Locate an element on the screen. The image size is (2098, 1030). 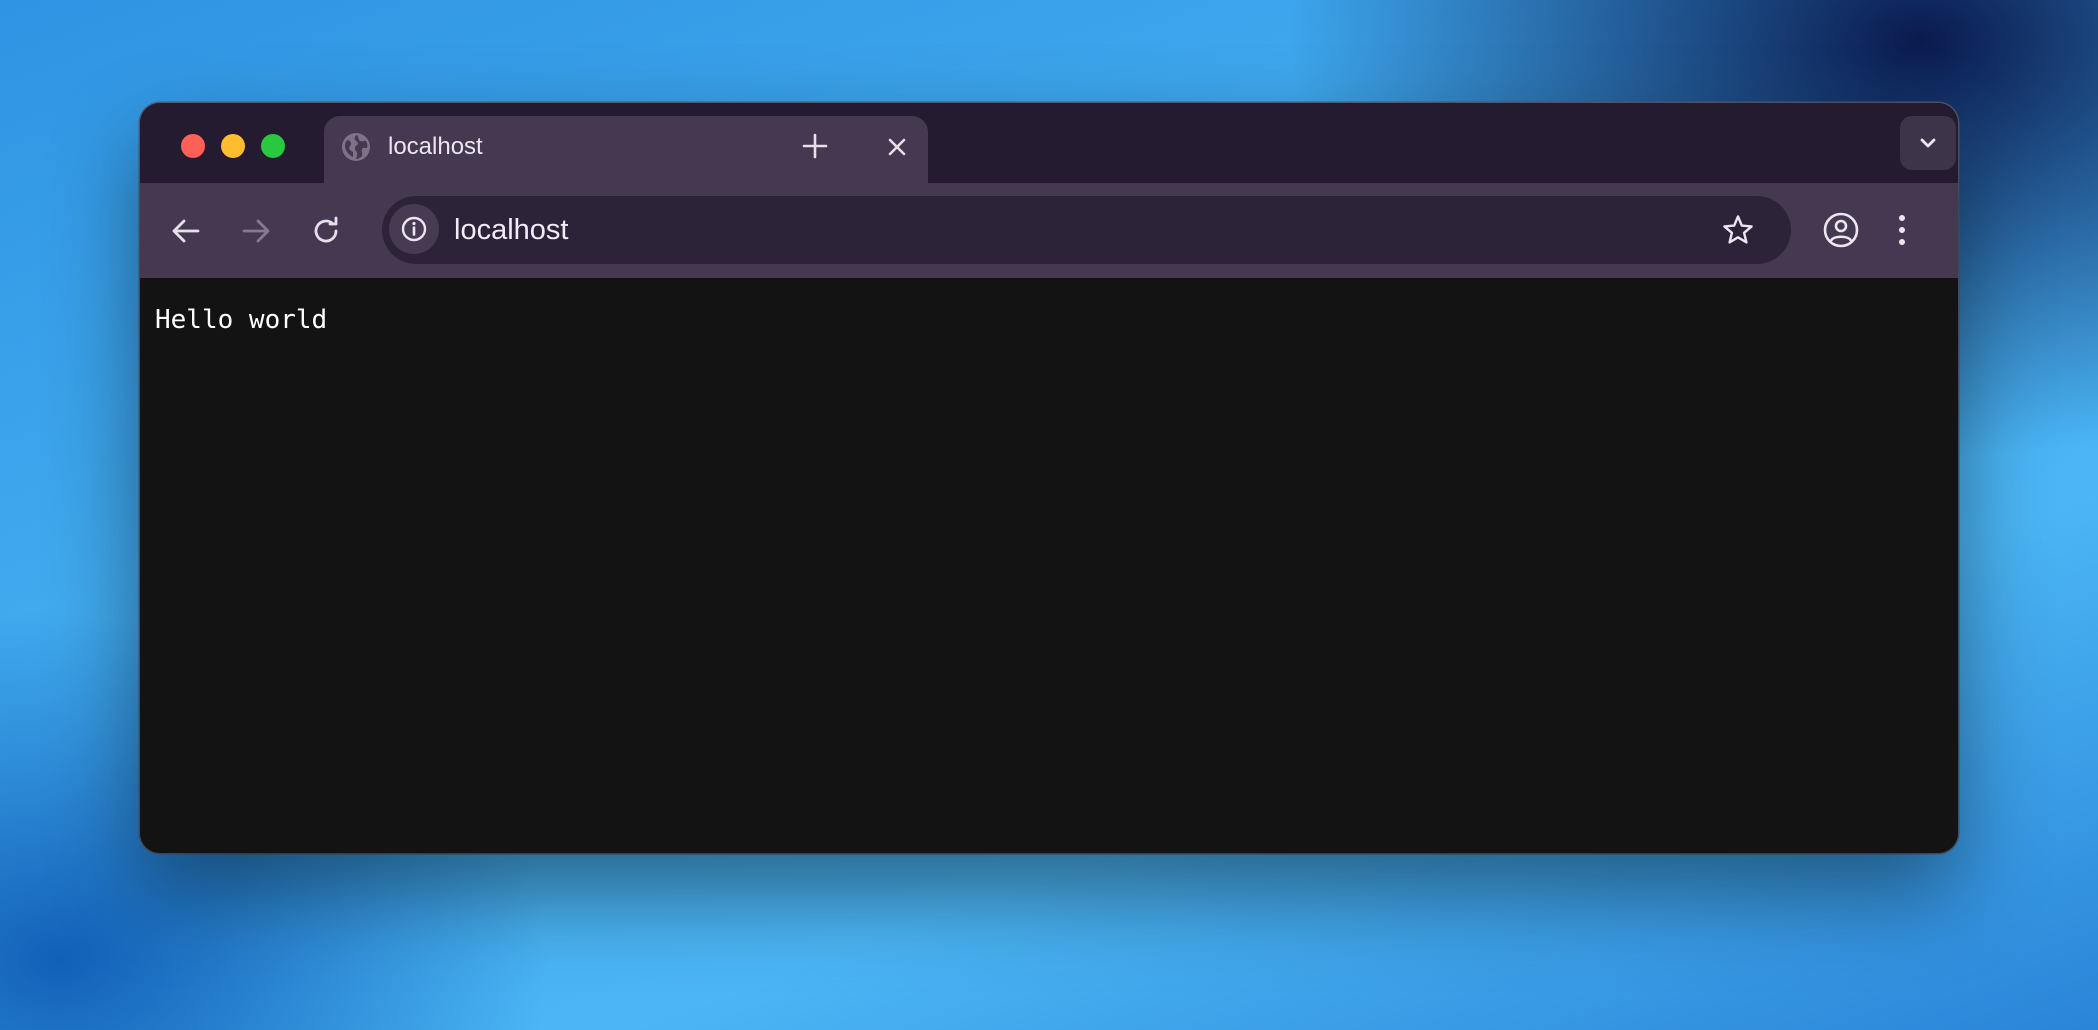
close-tab-icon is located at coordinates (897, 147).